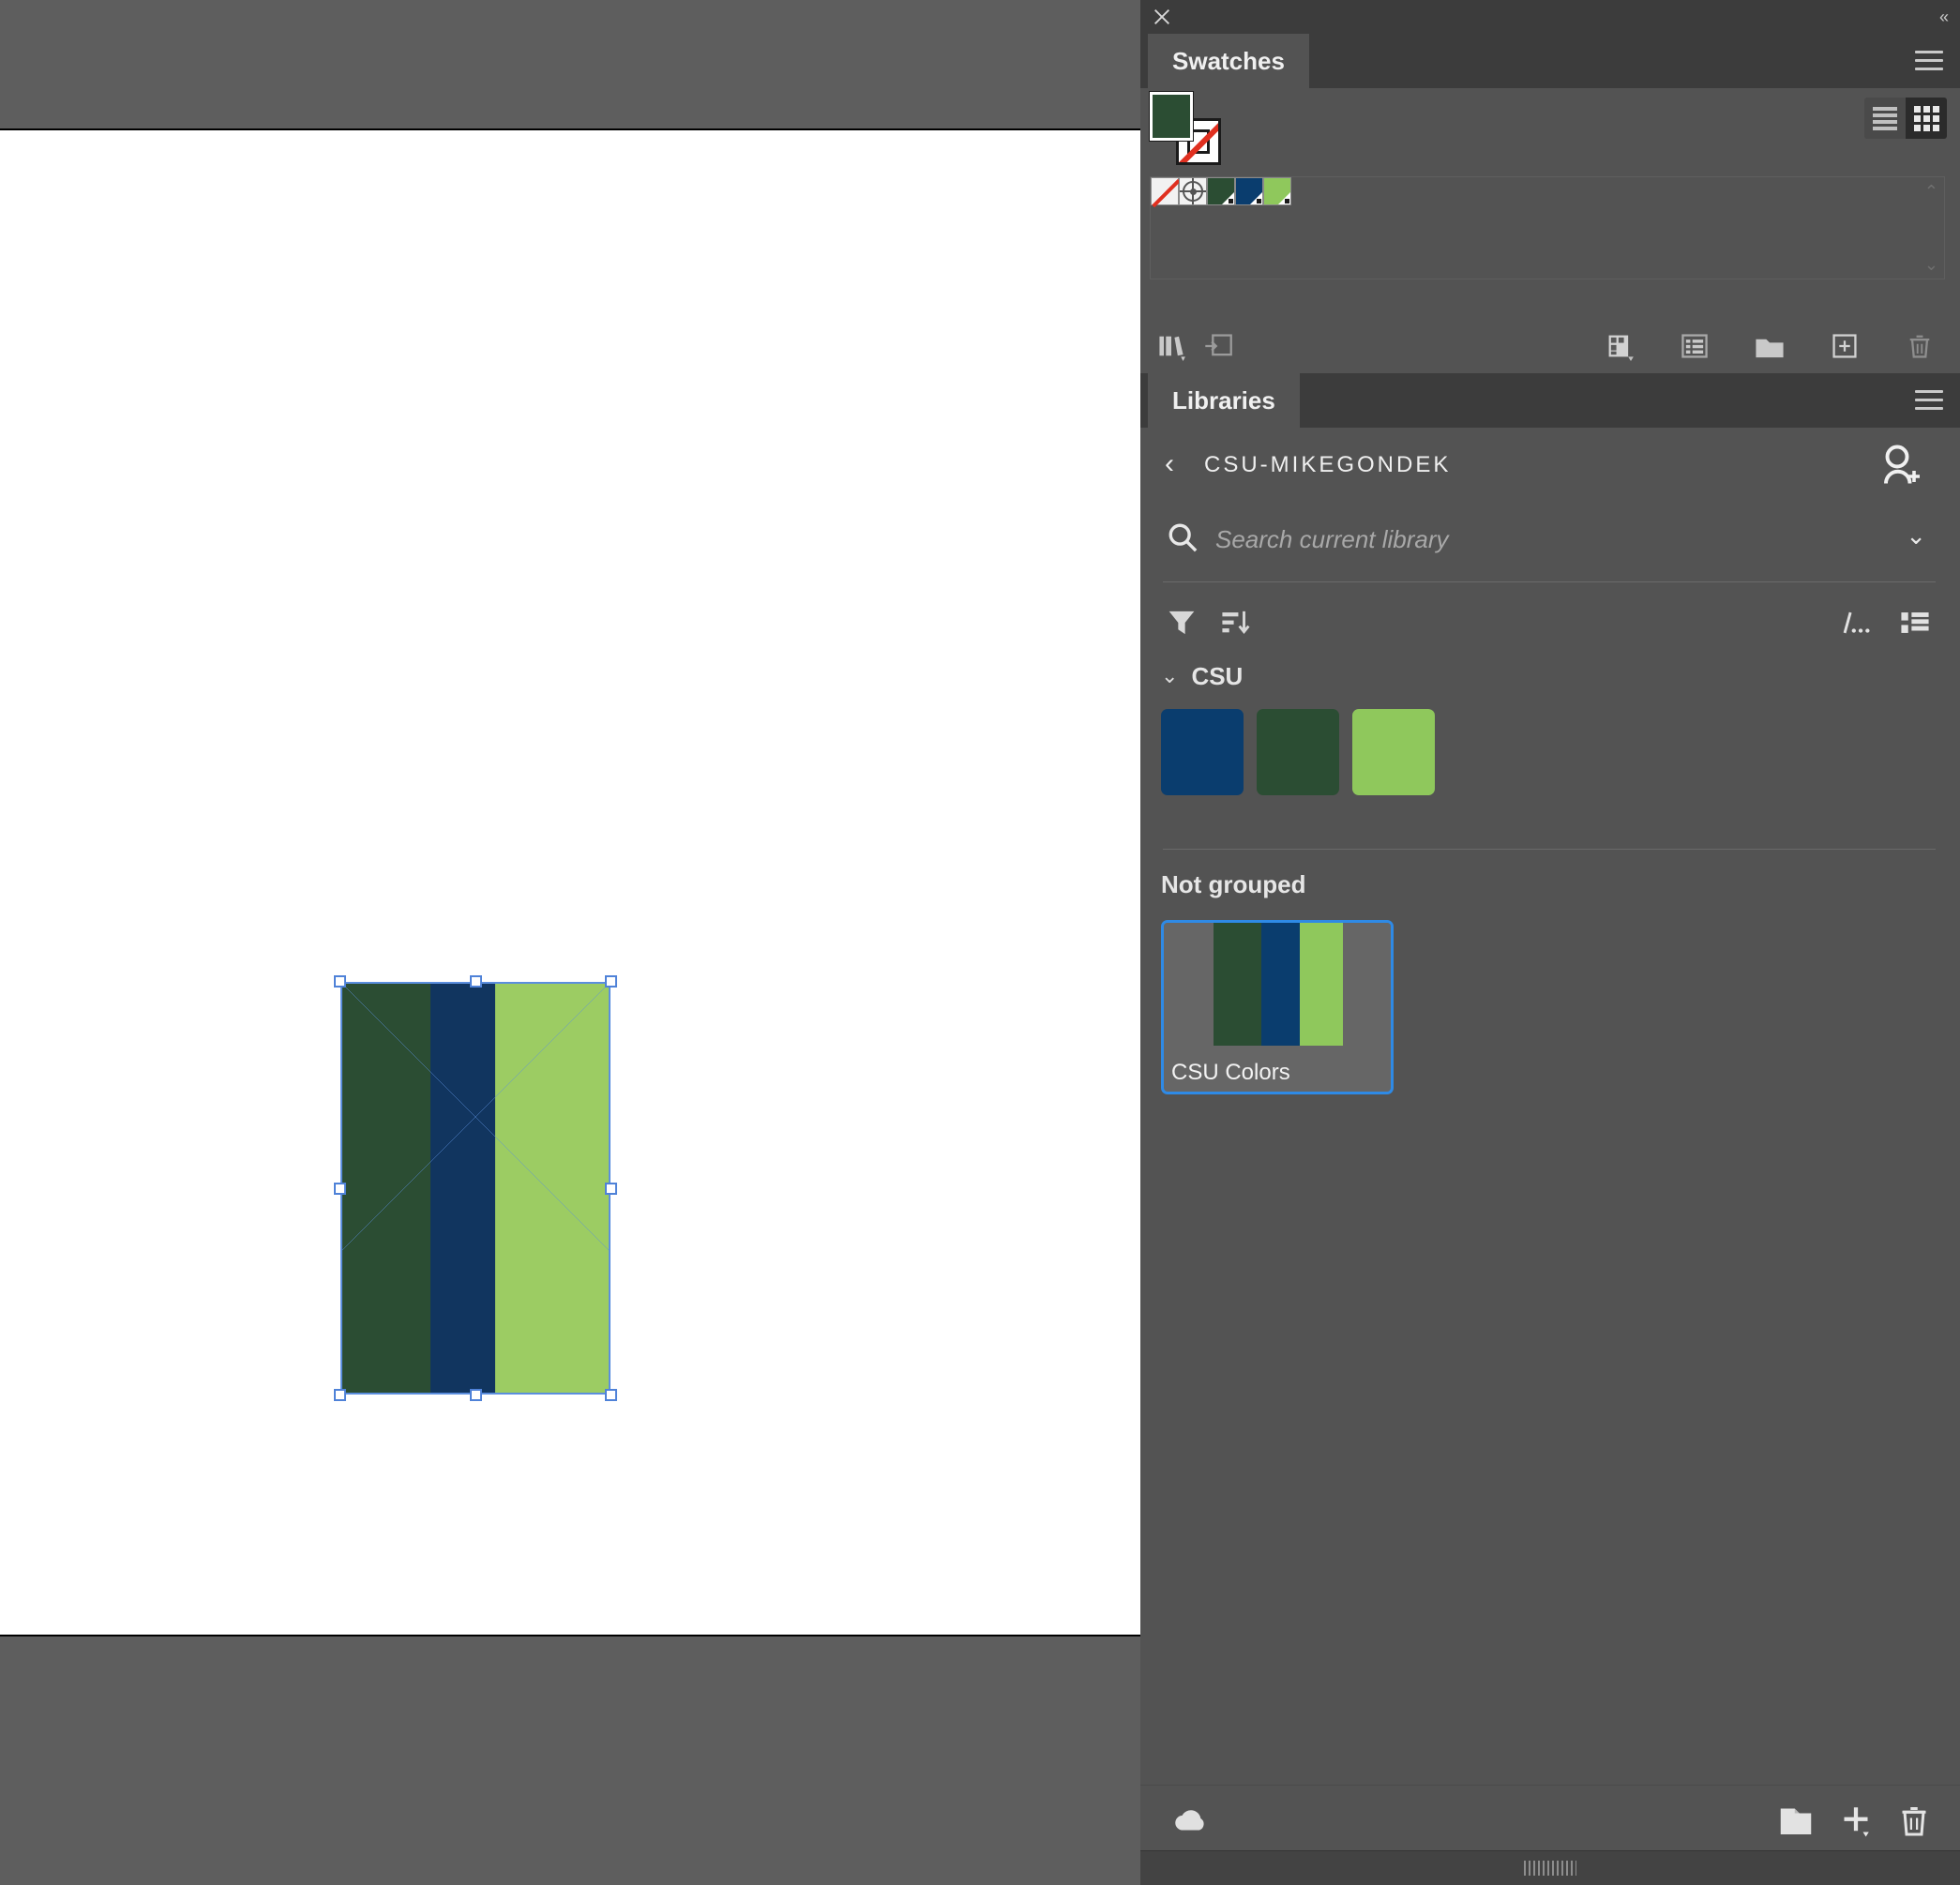 This screenshot has width=1960, height=1885. What do you see at coordinates (1171, 346) in the screenshot?
I see `swatch-libraries-menu-icon` at bounding box center [1171, 346].